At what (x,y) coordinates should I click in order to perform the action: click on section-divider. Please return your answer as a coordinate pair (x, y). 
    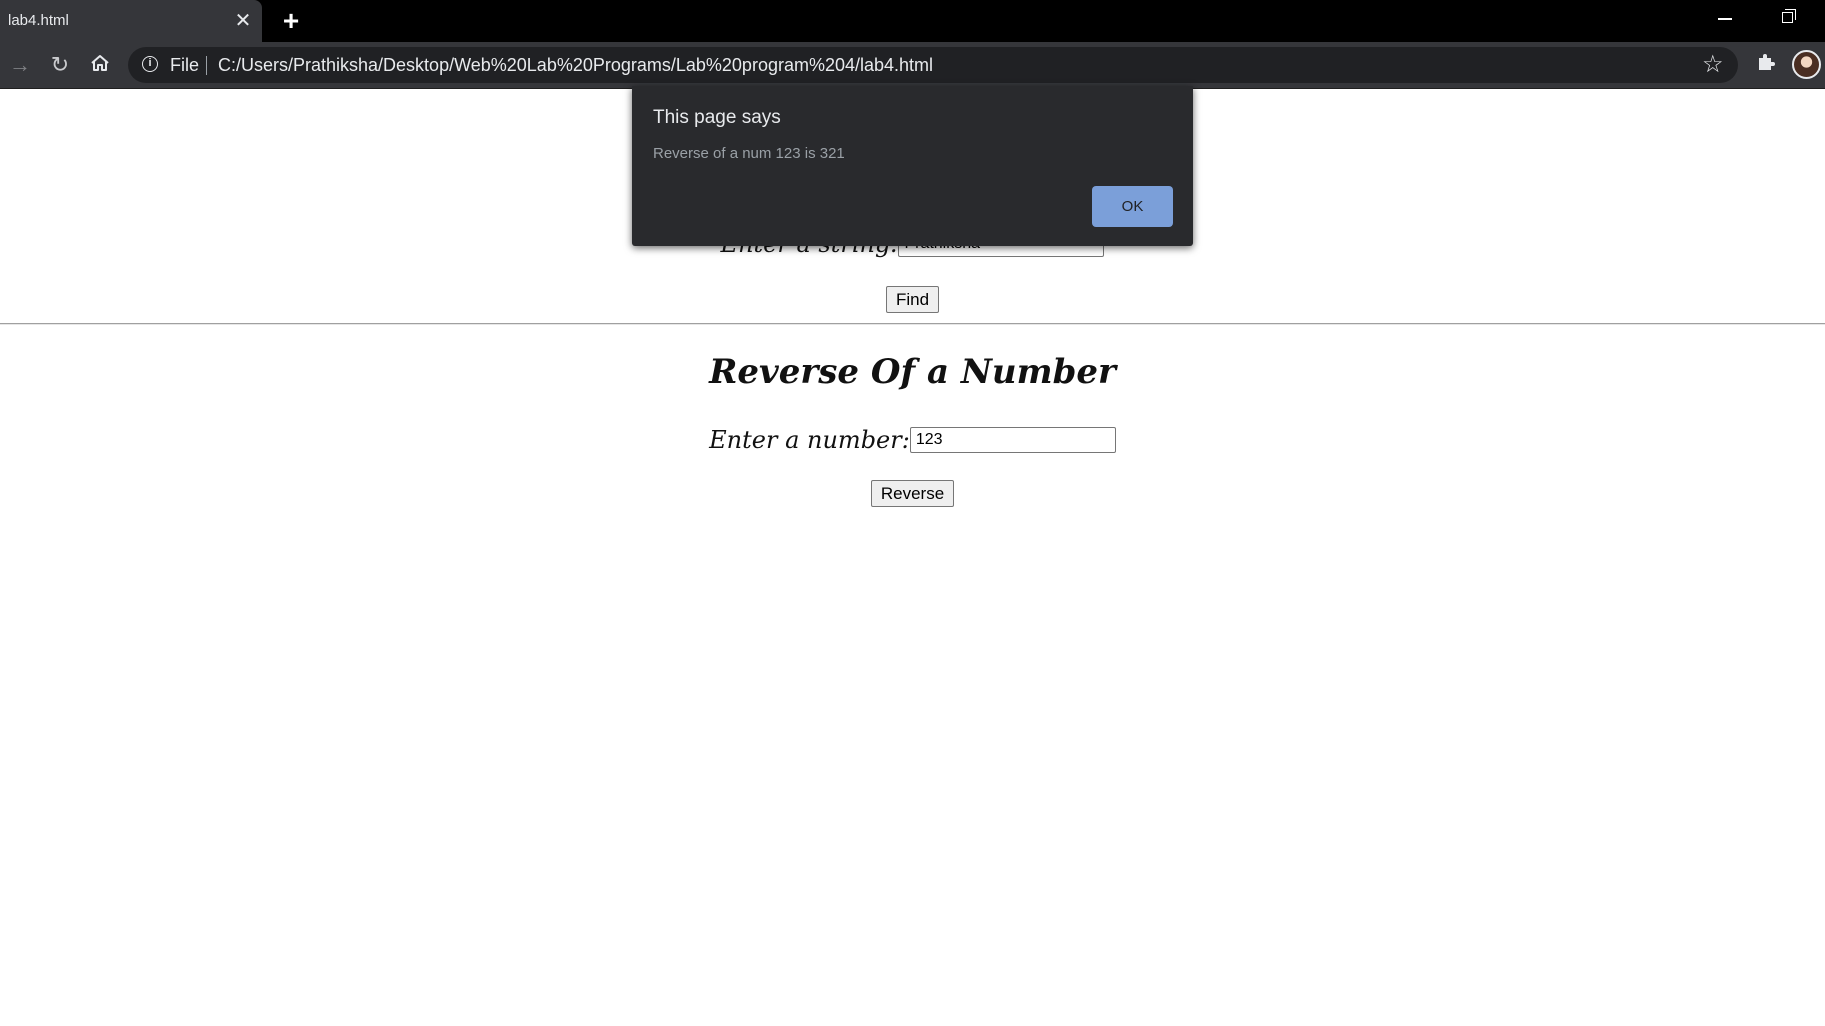
    Looking at the image, I should click on (912, 324).